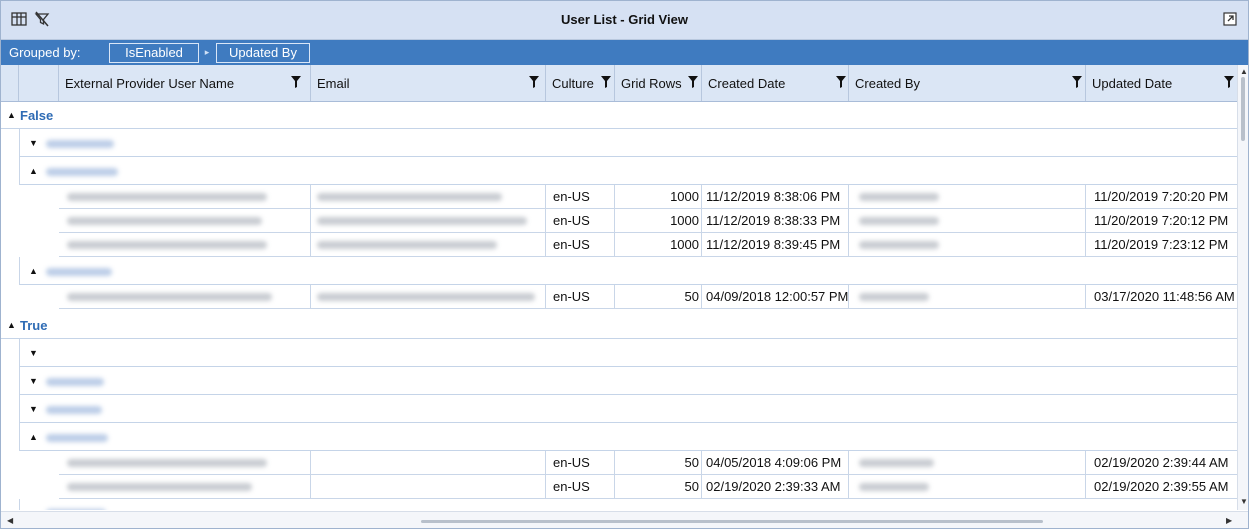  Describe the element at coordinates (150, 83) in the screenshot. I see `column-header-label: External Provider User Name` at that location.